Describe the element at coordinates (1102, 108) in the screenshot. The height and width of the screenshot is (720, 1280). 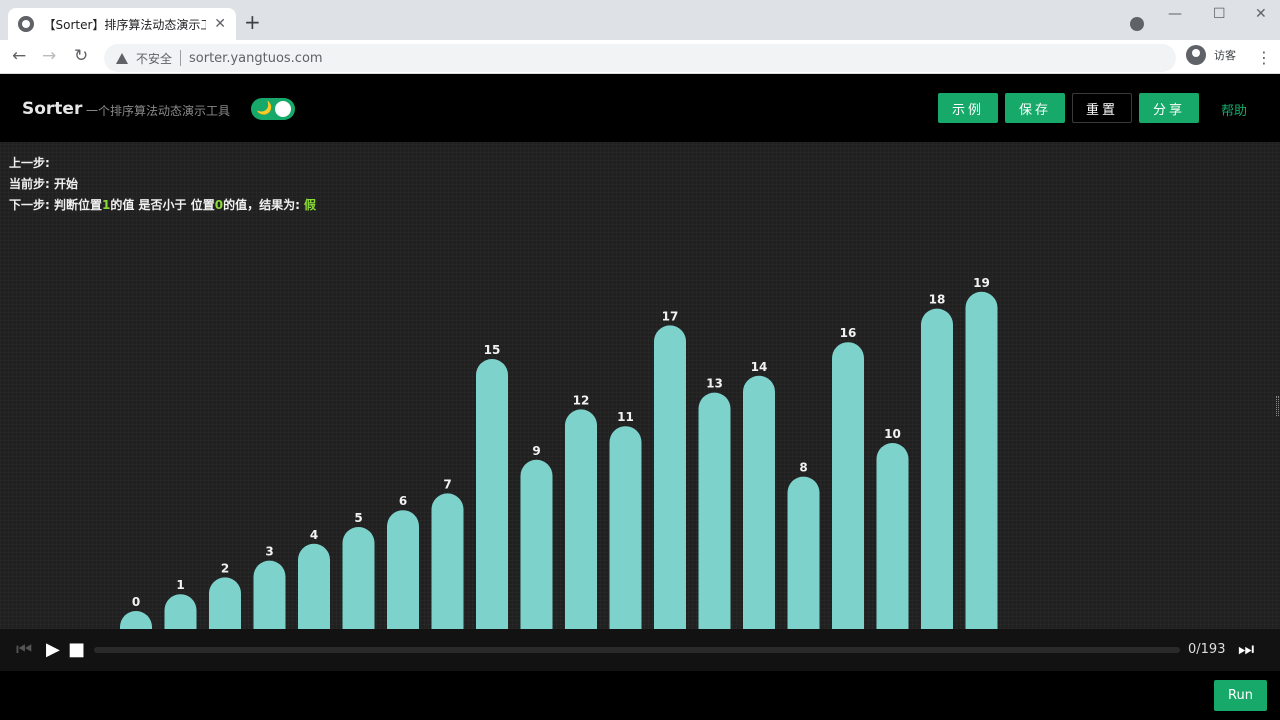
I see `reset-button: 重置` at that location.